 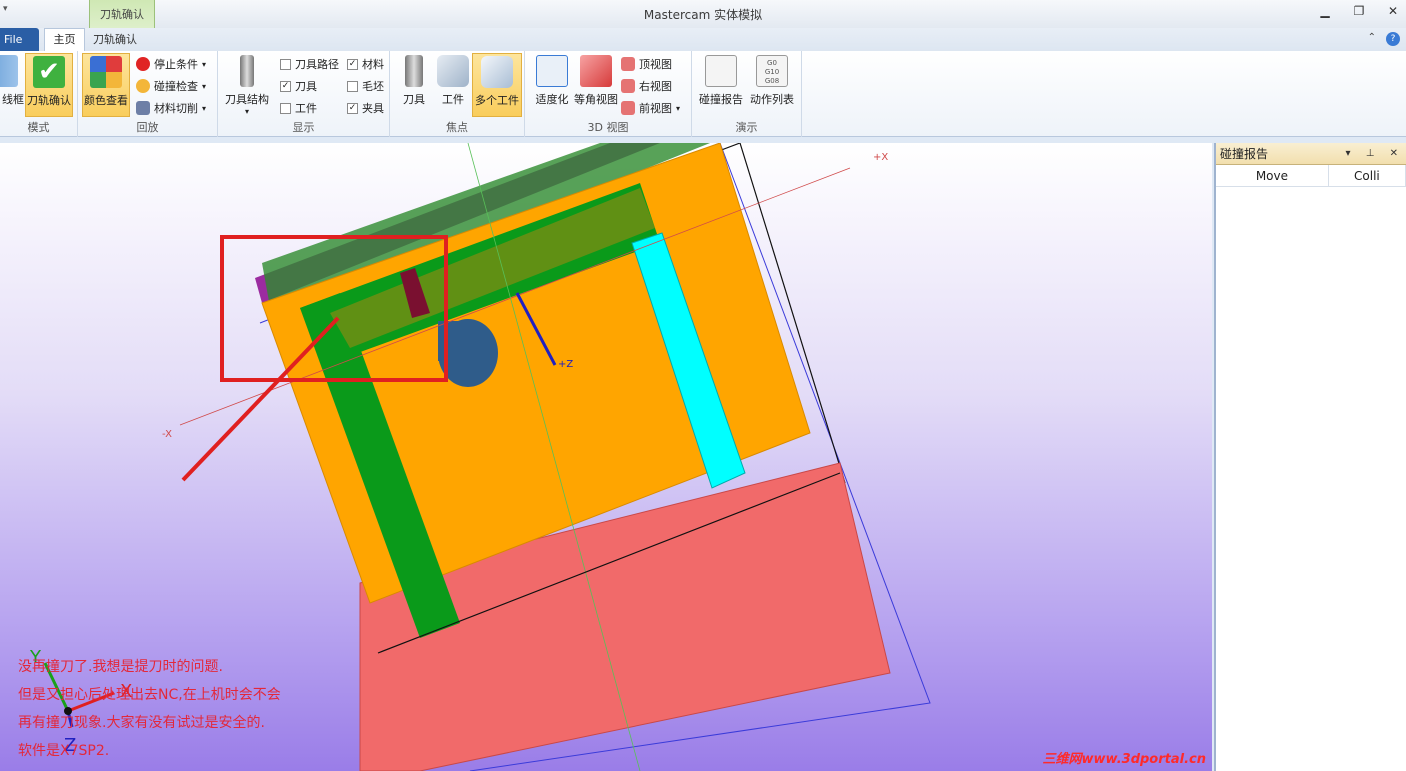 I want to click on ribbon-right-controls: ⌃ ?, so click(x=1384, y=39).